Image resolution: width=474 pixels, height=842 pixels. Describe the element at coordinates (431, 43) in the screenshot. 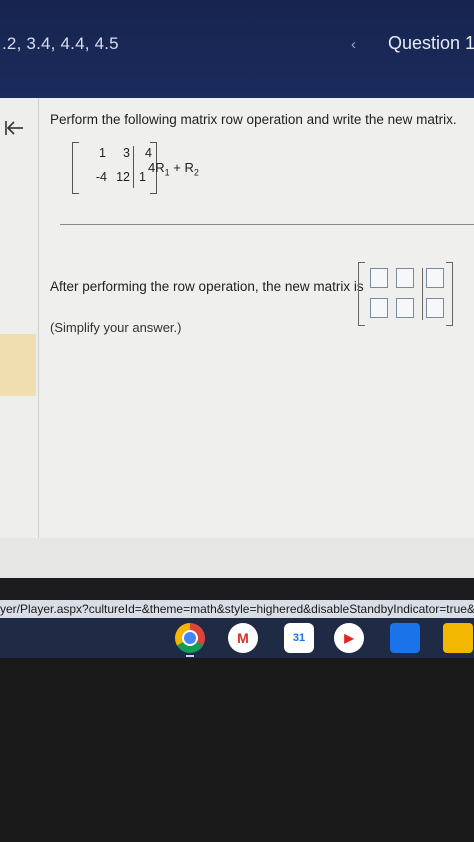

I see `question-label: Question 1` at that location.